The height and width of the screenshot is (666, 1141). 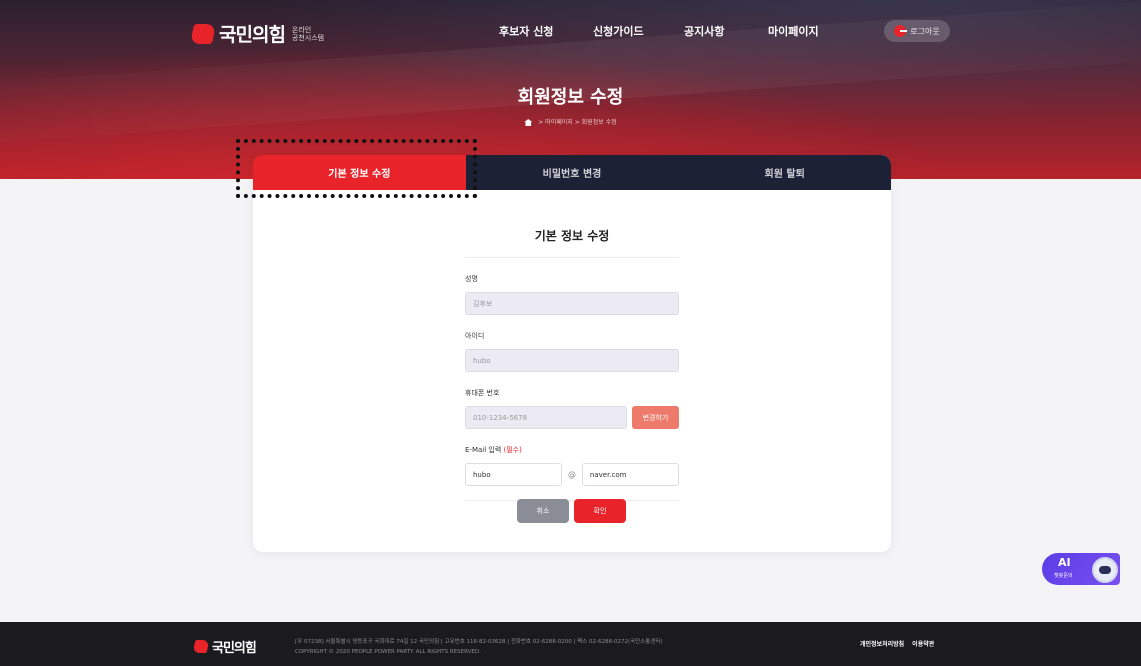 What do you see at coordinates (543, 511) in the screenshot?
I see `cancel-button: 취소` at bounding box center [543, 511].